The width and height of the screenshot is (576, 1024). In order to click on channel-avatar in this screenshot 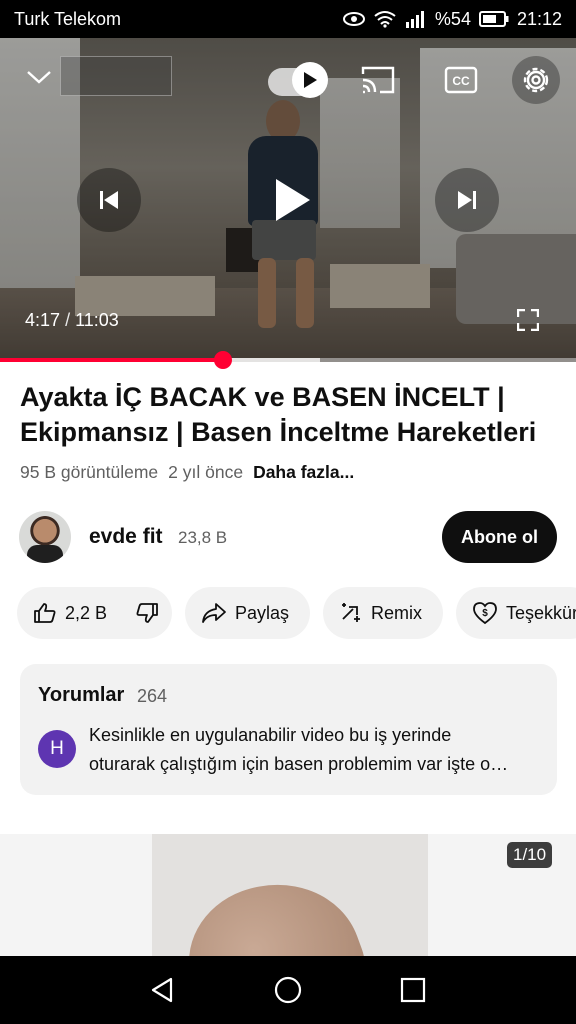, I will do `click(45, 537)`.